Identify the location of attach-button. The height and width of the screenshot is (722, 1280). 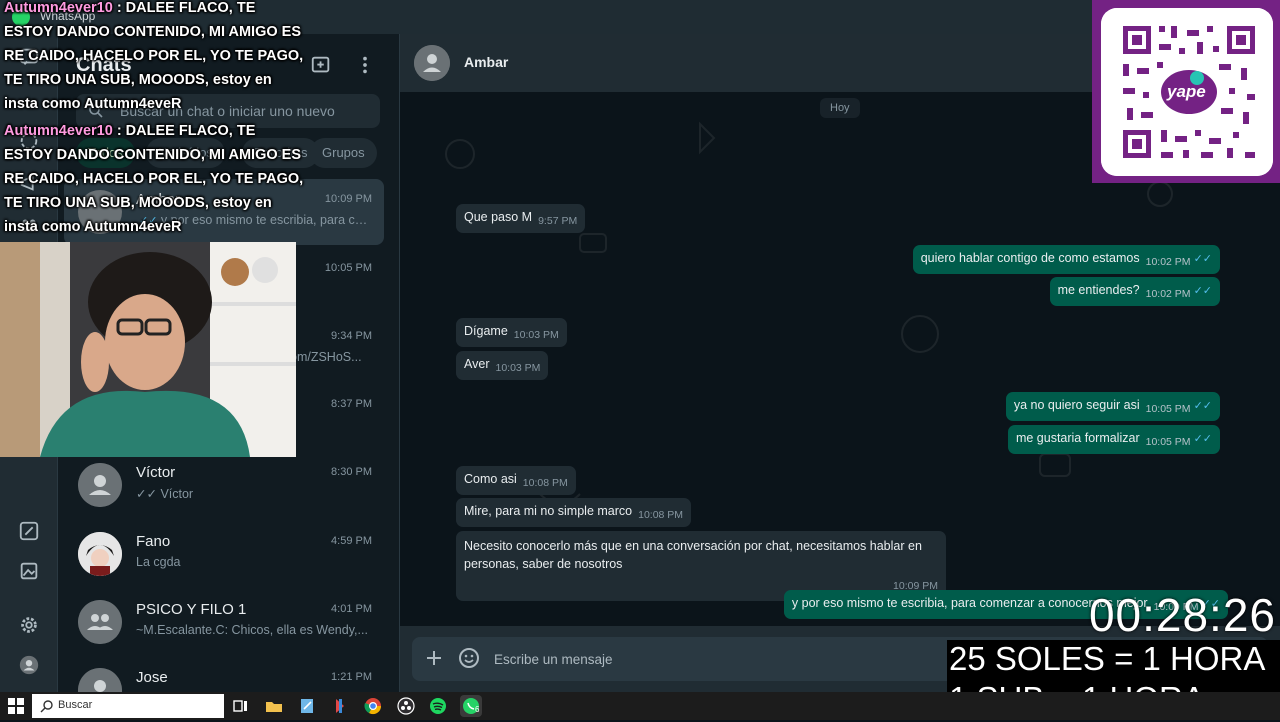
(434, 658).